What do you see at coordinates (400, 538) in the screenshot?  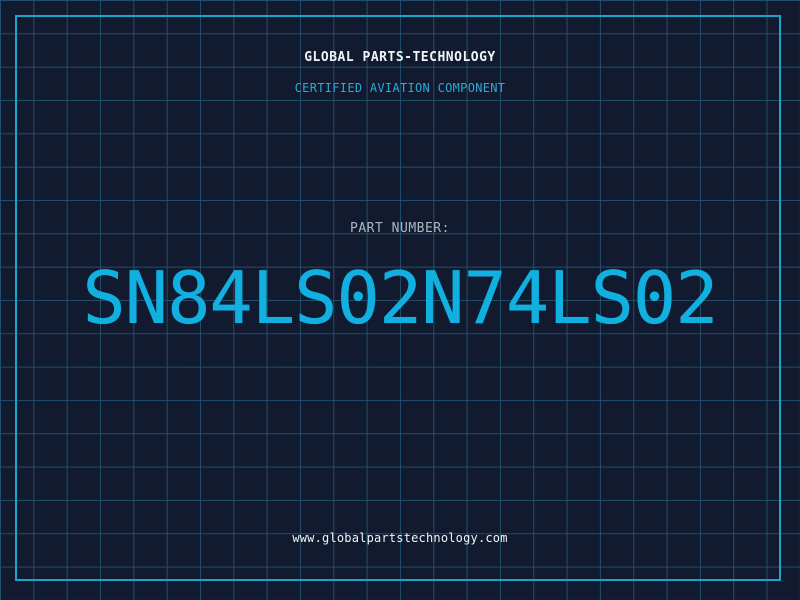 I see `website-url: www.globalpartstechnology.com` at bounding box center [400, 538].